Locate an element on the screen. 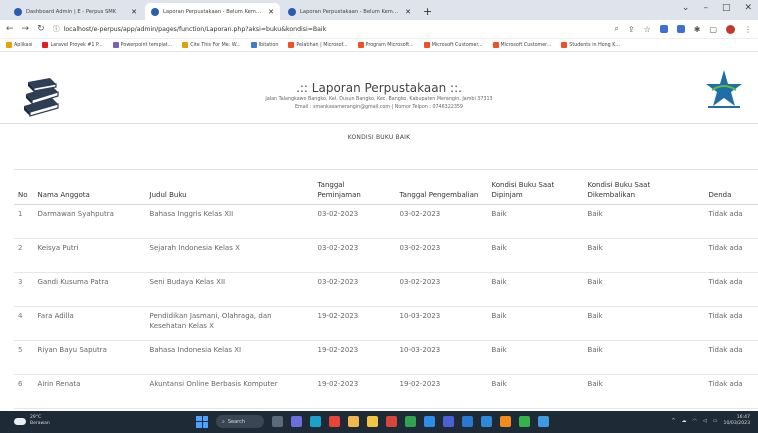 This screenshot has width=758, height=433. weather-widget: 29°C Berawan is located at coordinates (32, 421).